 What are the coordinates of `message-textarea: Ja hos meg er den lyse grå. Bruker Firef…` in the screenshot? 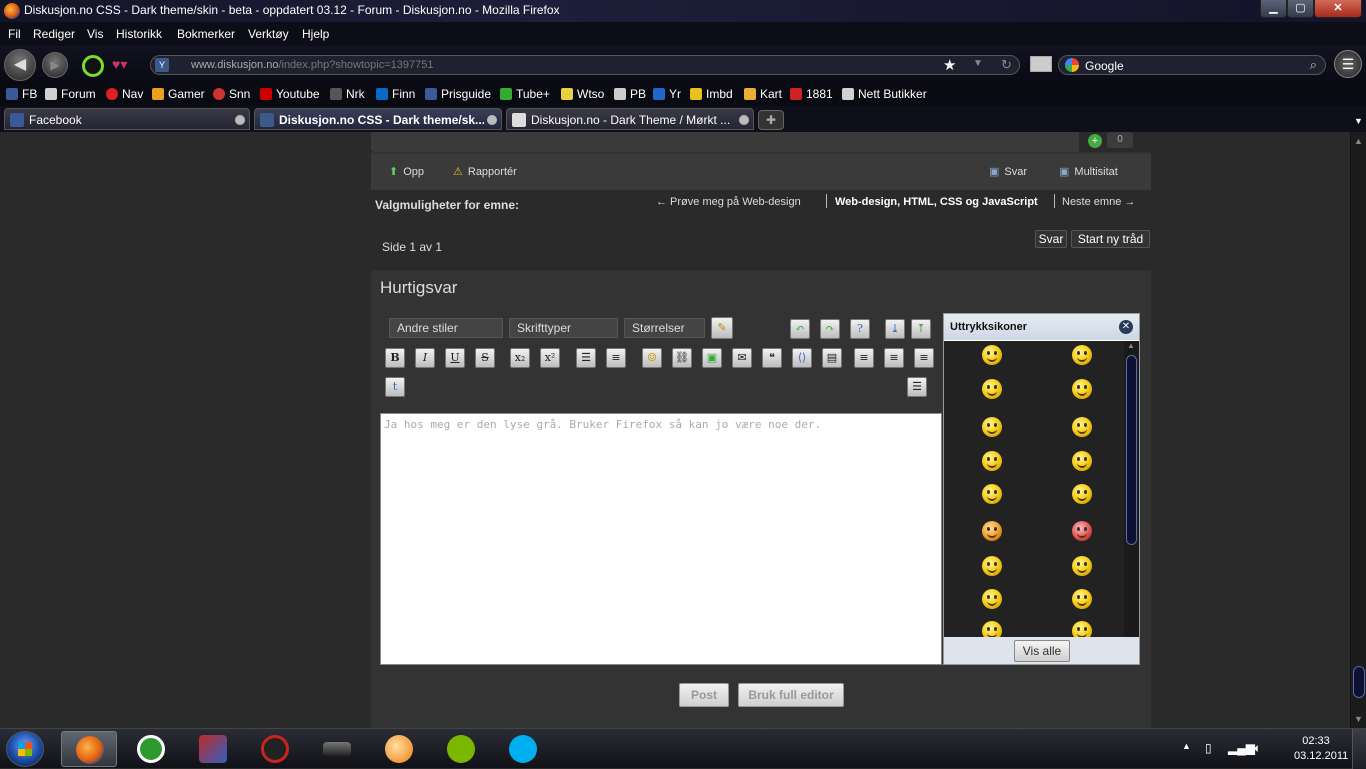 It's located at (661, 539).